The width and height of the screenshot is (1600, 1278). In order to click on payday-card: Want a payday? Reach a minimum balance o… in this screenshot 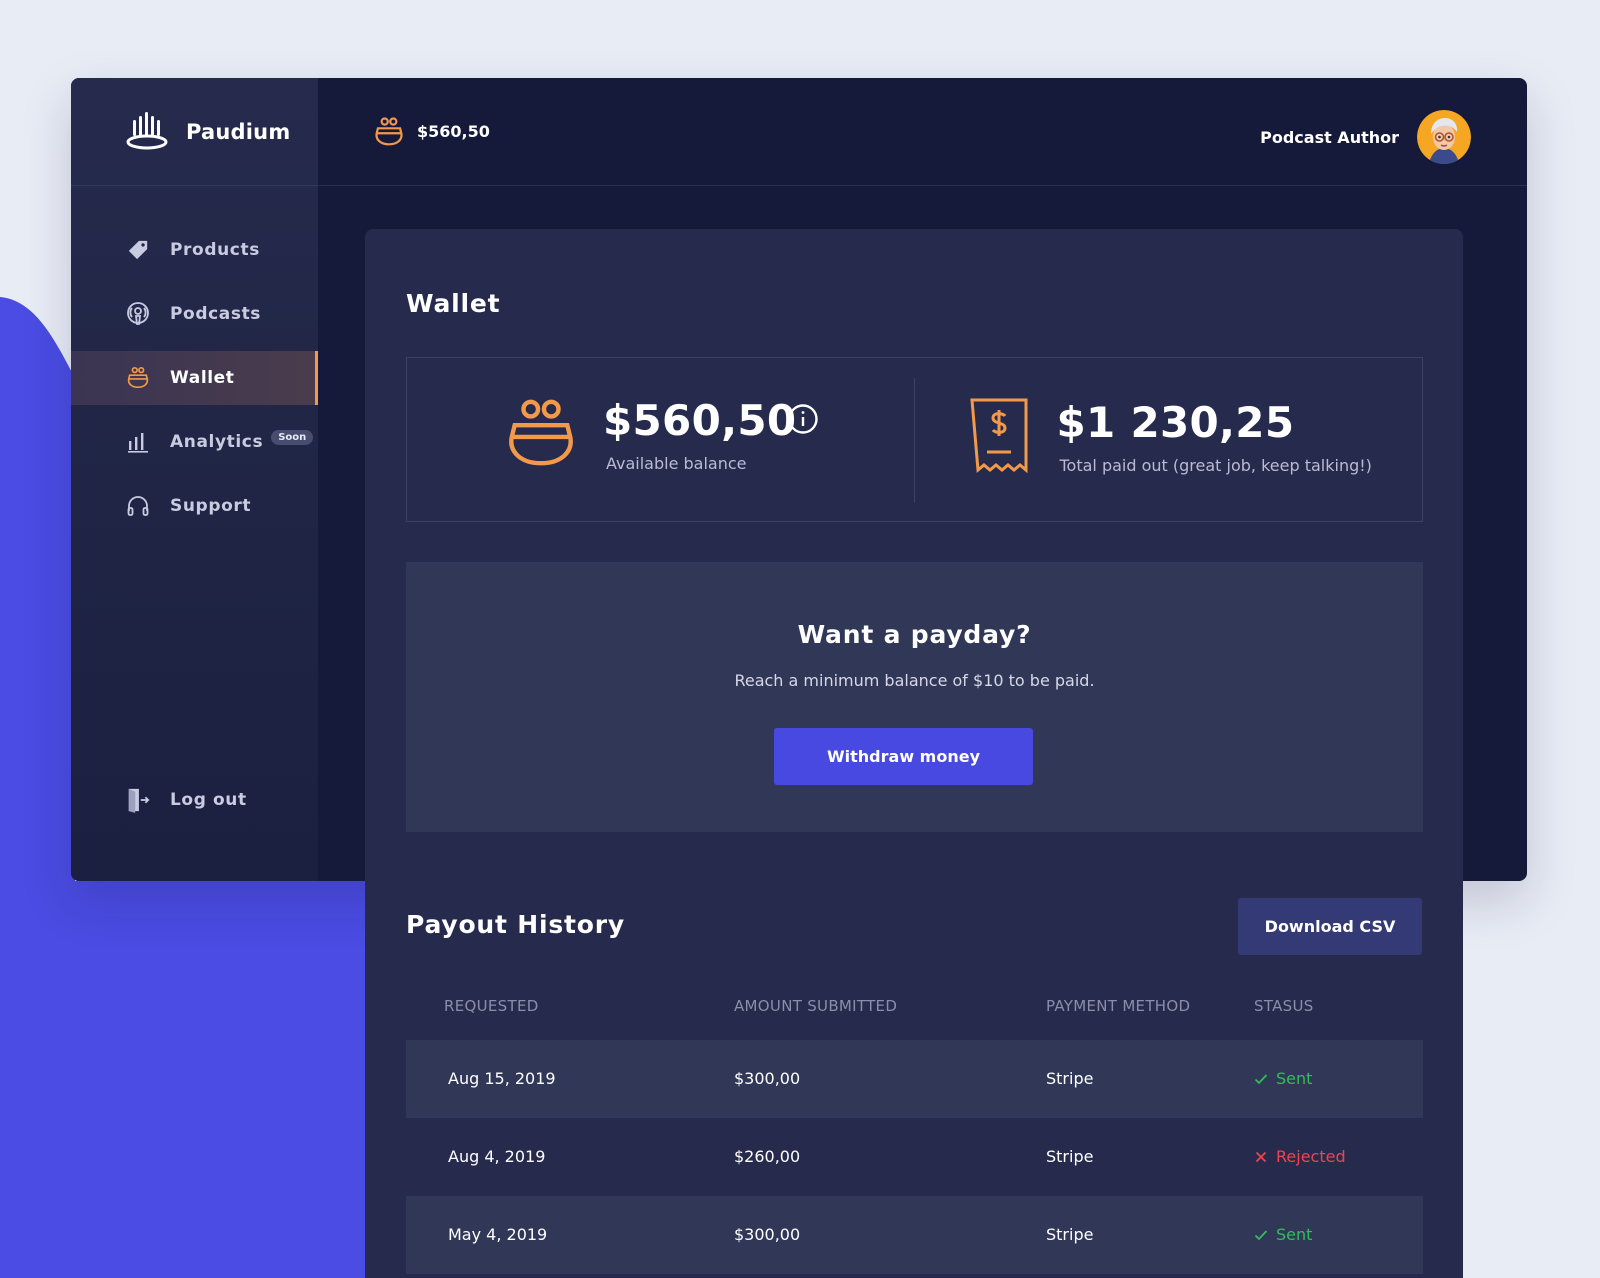, I will do `click(914, 697)`.